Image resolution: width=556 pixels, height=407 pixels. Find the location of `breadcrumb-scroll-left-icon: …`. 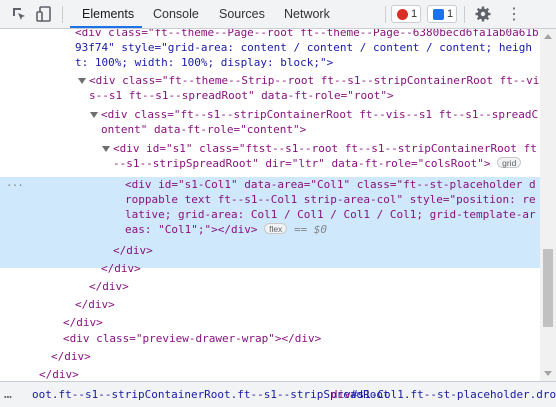

breadcrumb-scroll-left-icon: … is located at coordinates (8, 394).